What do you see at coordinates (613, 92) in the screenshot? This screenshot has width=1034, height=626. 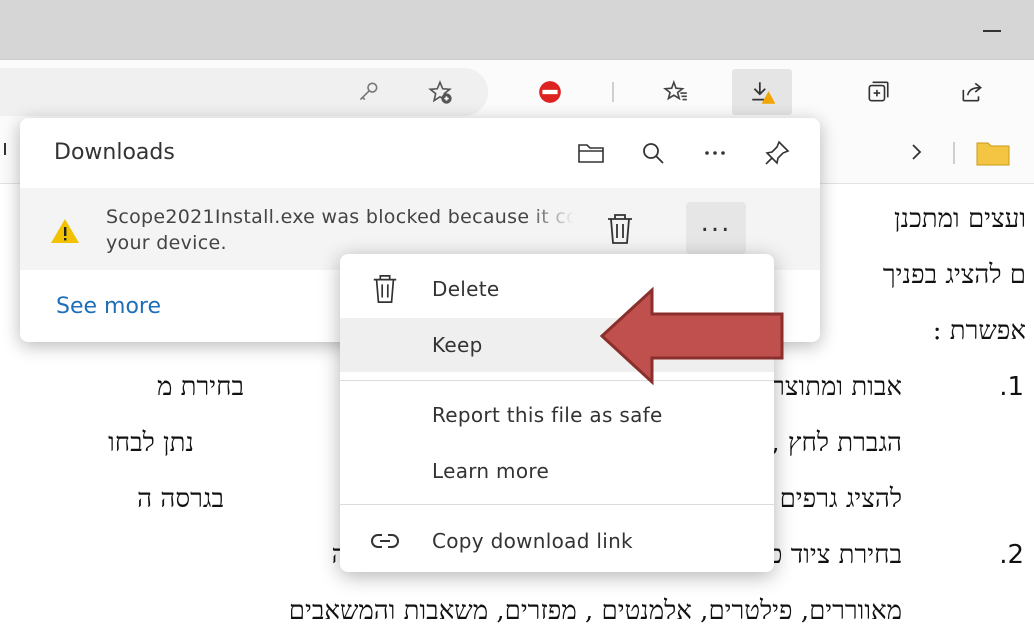 I see `toolbar-divider` at bounding box center [613, 92].